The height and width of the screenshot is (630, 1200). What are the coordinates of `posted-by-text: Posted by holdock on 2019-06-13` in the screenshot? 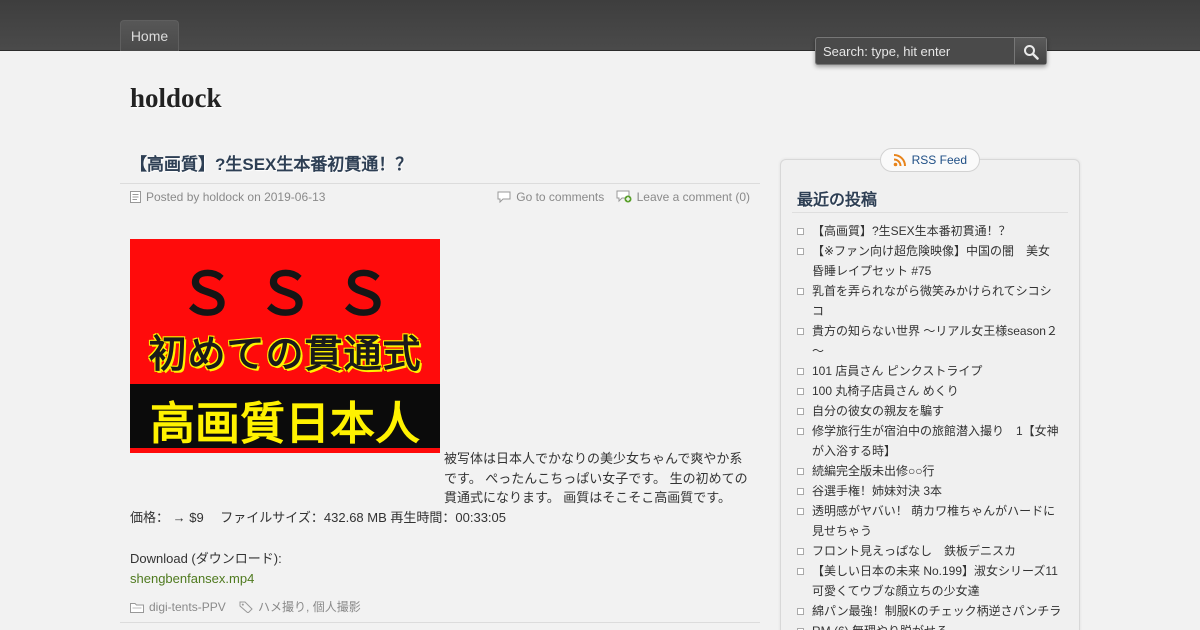 It's located at (236, 197).